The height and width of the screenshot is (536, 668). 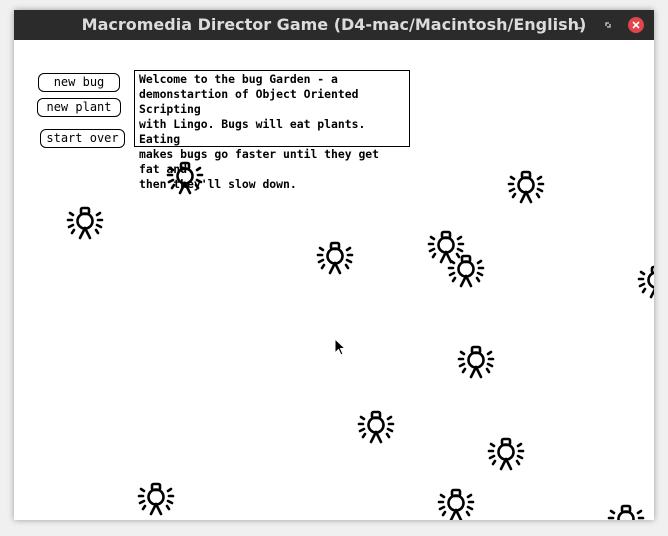 I want to click on new-plant-button: new plant, so click(x=79, y=107).